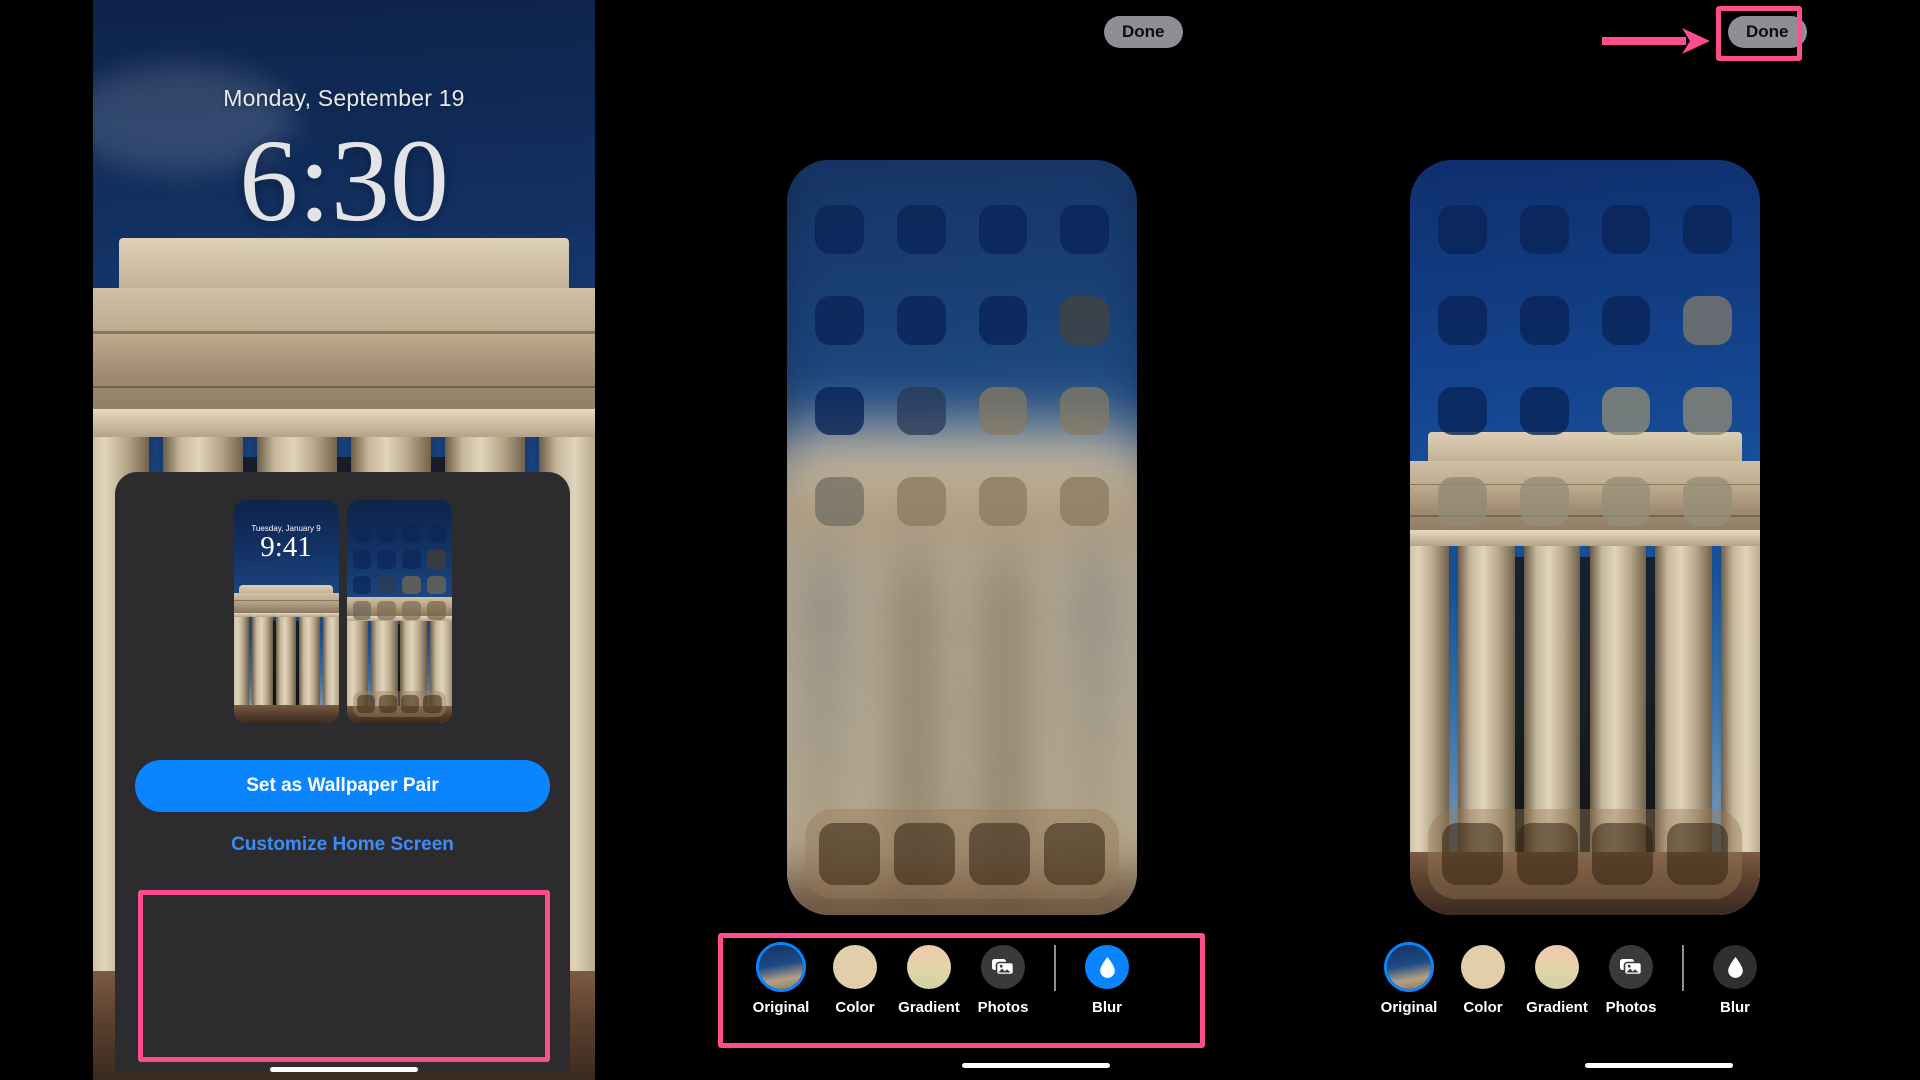  Describe the element at coordinates (1585, 537) in the screenshot. I see `home-screen-preview-sharp` at that location.